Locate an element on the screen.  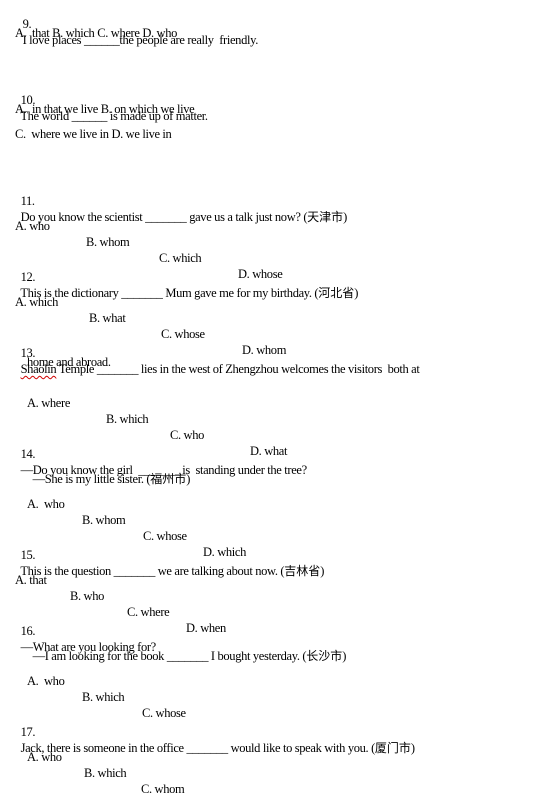
option-a: A. which is located at coordinates (37, 302).